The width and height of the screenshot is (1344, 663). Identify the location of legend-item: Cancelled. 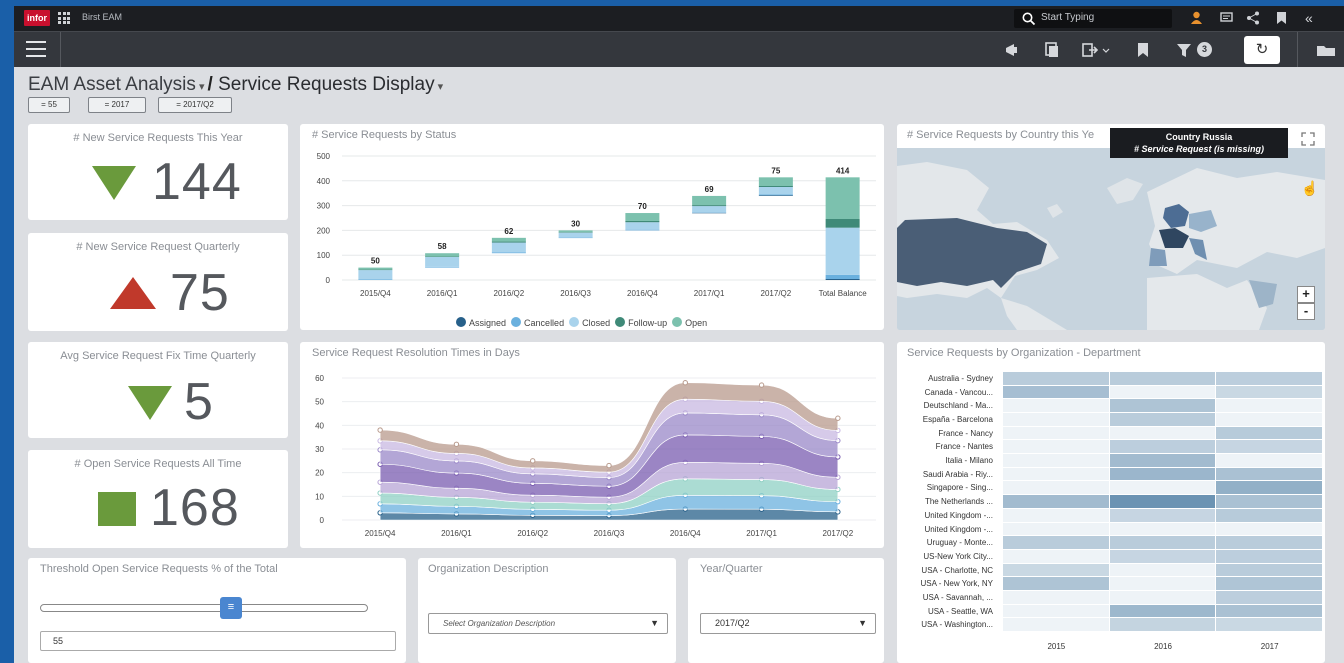
(537, 322).